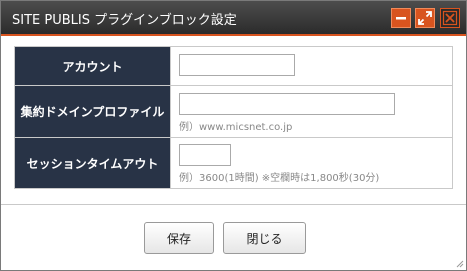 The height and width of the screenshot is (271, 467). I want to click on close-window-button, so click(450, 18).